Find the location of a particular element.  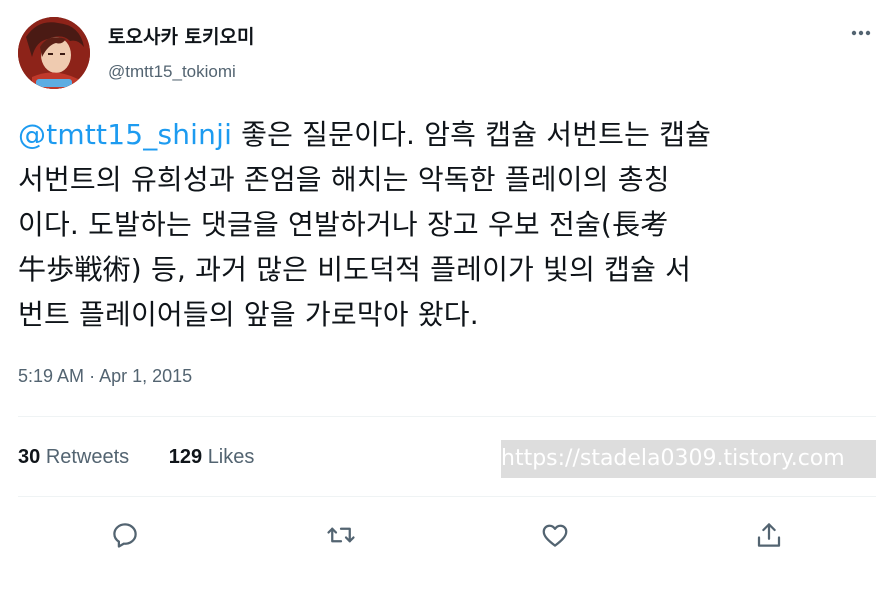

timestamp: 5:19 AM · Apr 1, 2015 is located at coordinates (105, 376).